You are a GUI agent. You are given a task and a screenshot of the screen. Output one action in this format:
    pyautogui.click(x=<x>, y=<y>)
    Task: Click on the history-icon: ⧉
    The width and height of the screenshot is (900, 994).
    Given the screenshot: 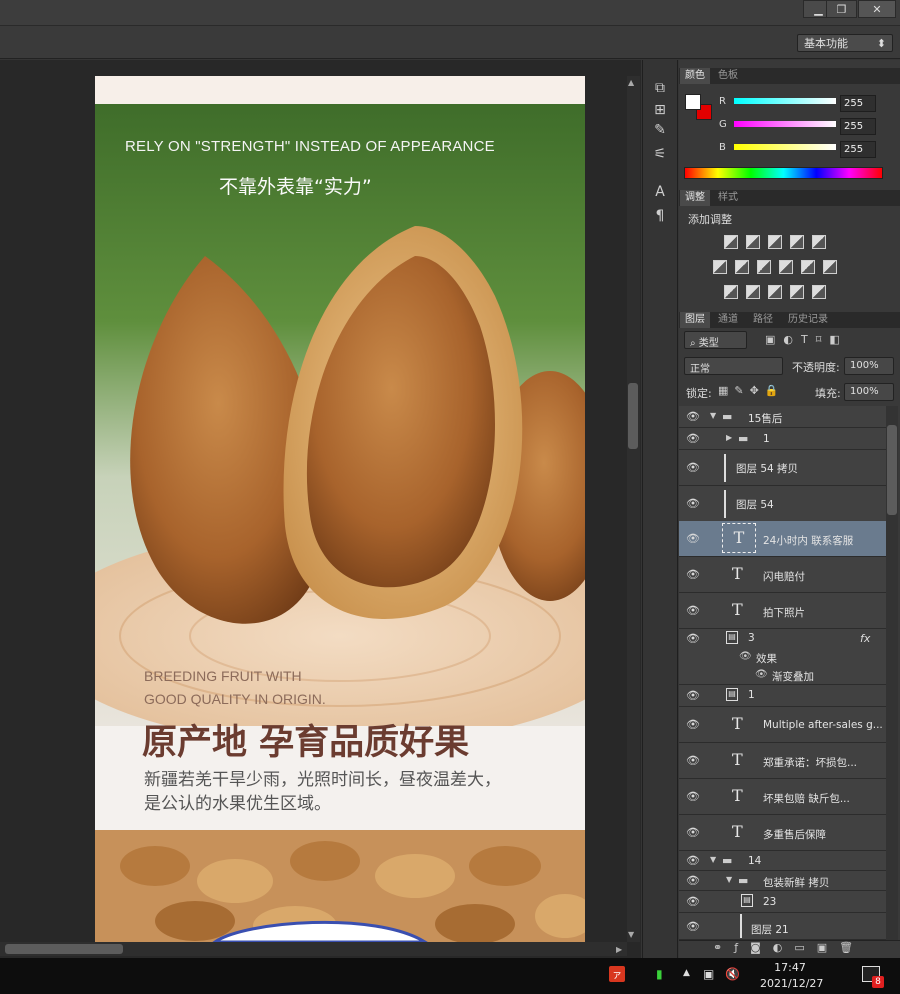 What is the action you would take?
    pyautogui.click(x=660, y=88)
    